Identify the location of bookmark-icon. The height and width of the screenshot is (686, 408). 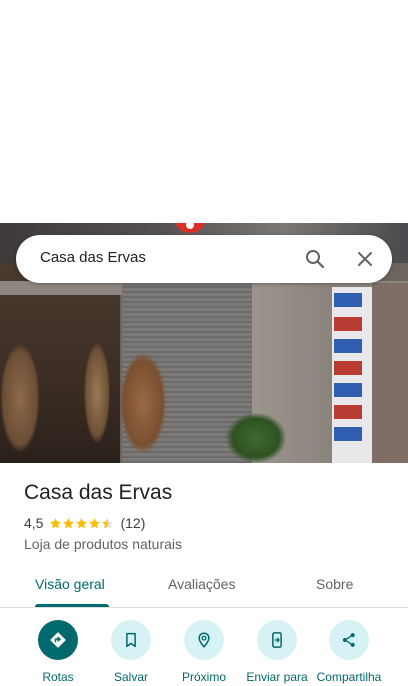
(131, 640).